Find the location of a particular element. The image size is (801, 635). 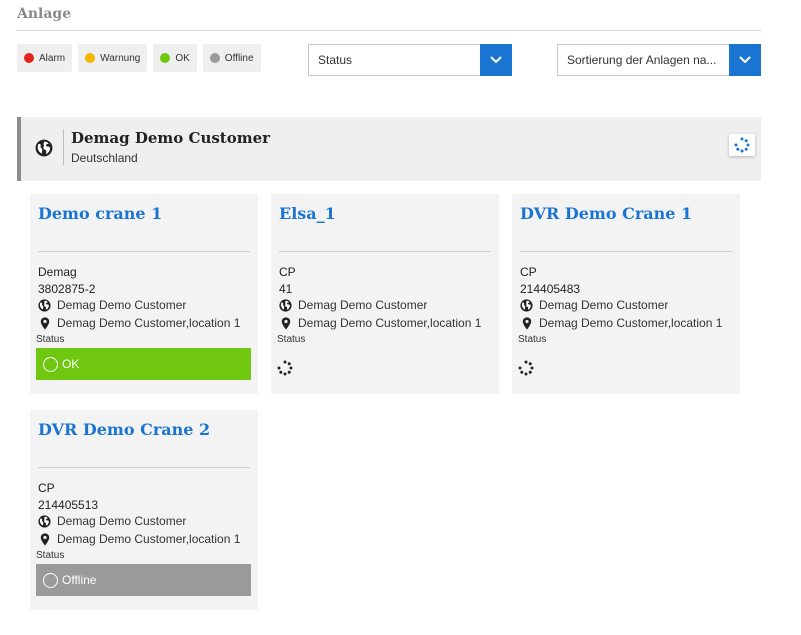

customer-header: Demag Demo Customer Deutschland is located at coordinates (389, 149).